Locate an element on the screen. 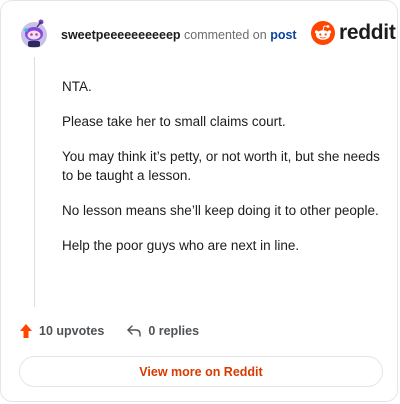 The height and width of the screenshot is (404, 400). snoo-avatar-icon is located at coordinates (34, 33).